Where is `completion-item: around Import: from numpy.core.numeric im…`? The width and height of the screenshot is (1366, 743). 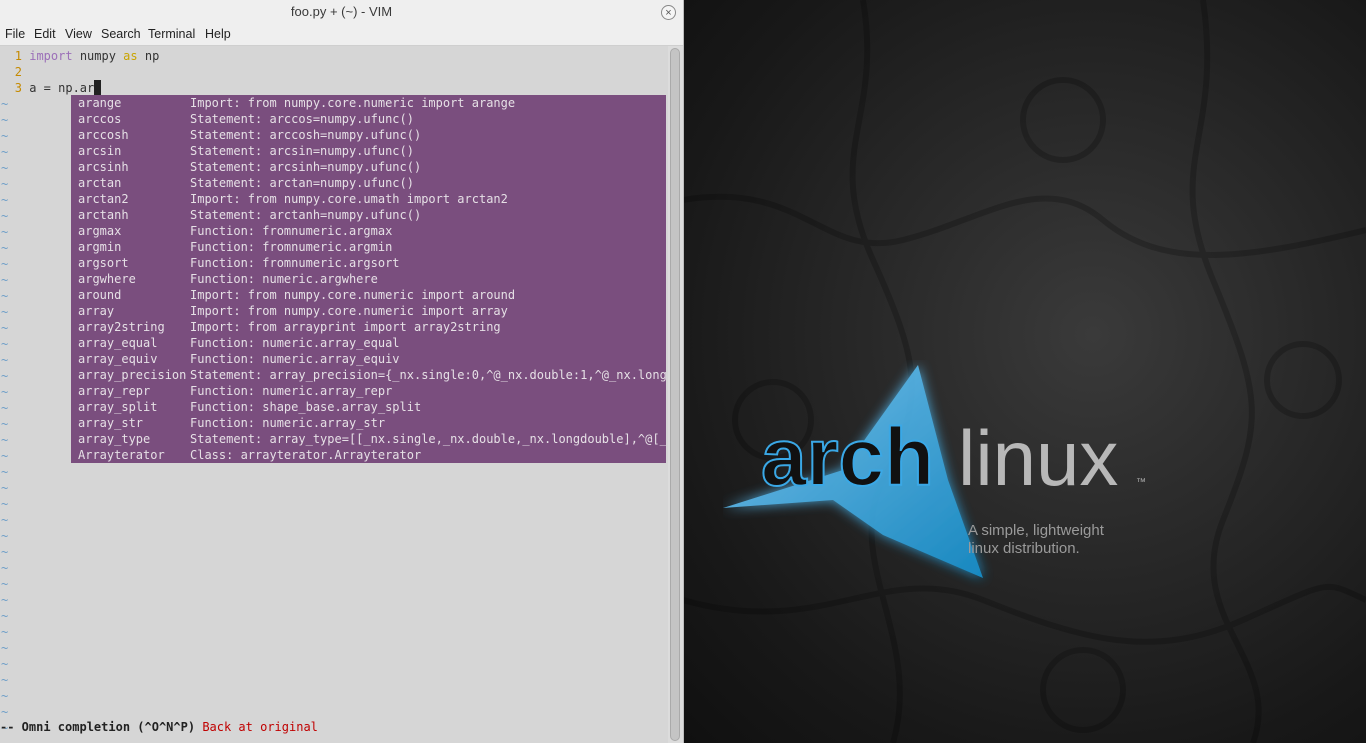 completion-item: around Import: from numpy.core.numeric im… is located at coordinates (368, 295).